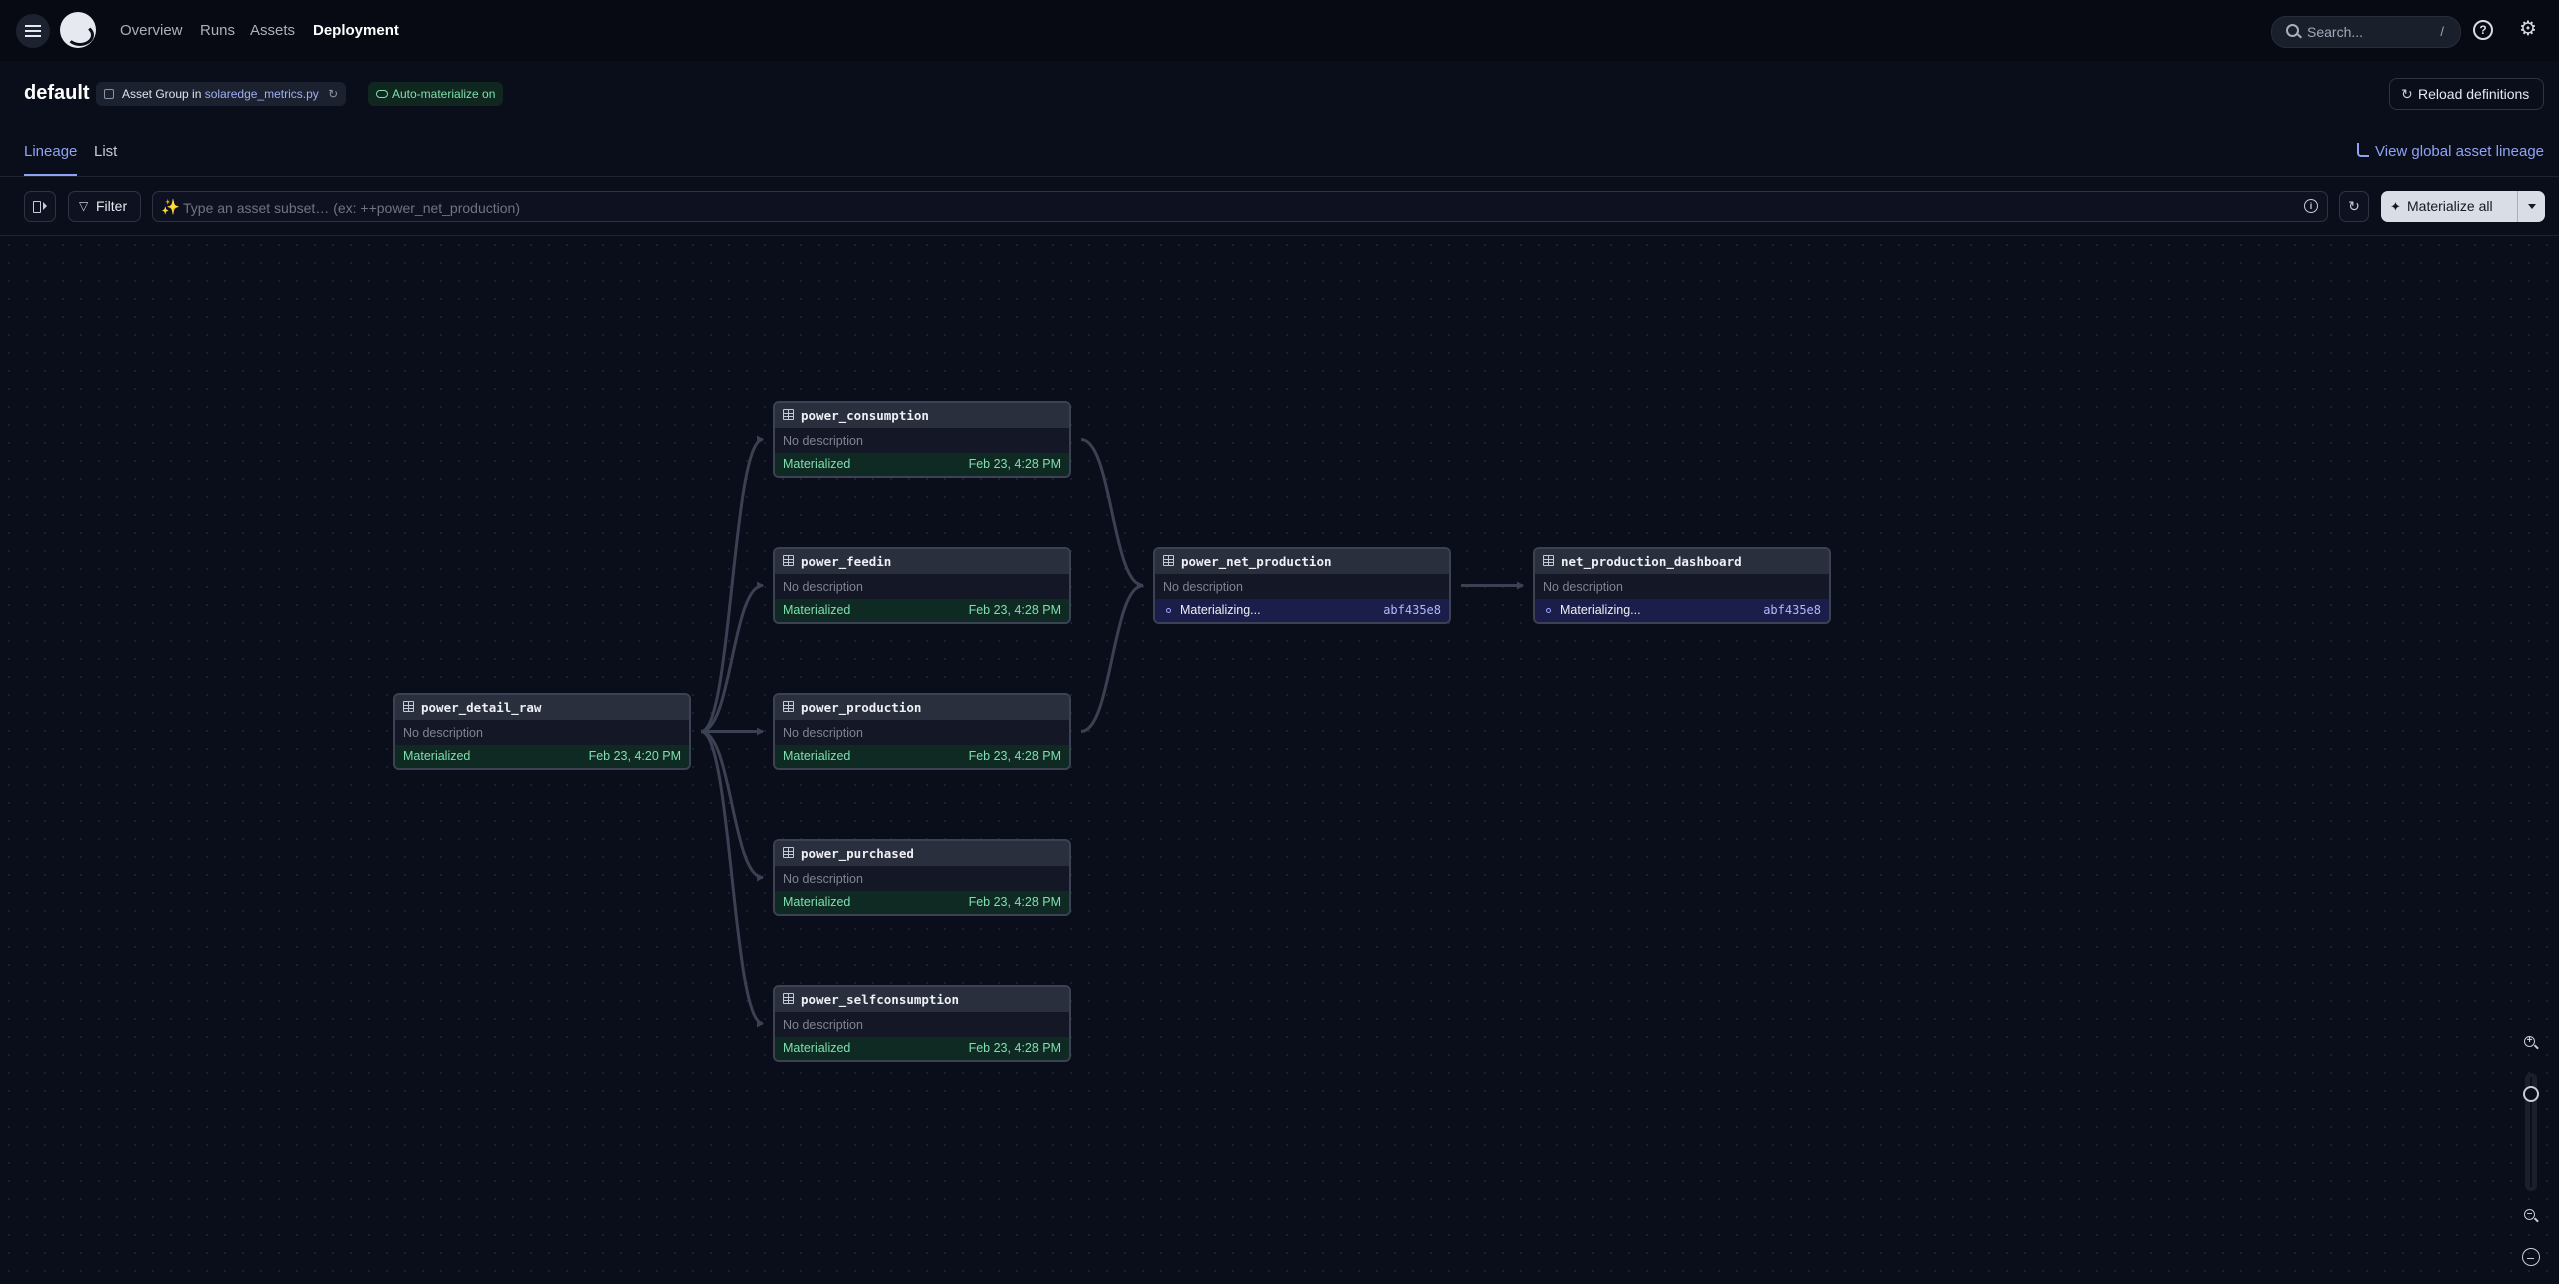 The image size is (2559, 1284). What do you see at coordinates (2483, 30) in the screenshot?
I see `help-icon: ?` at bounding box center [2483, 30].